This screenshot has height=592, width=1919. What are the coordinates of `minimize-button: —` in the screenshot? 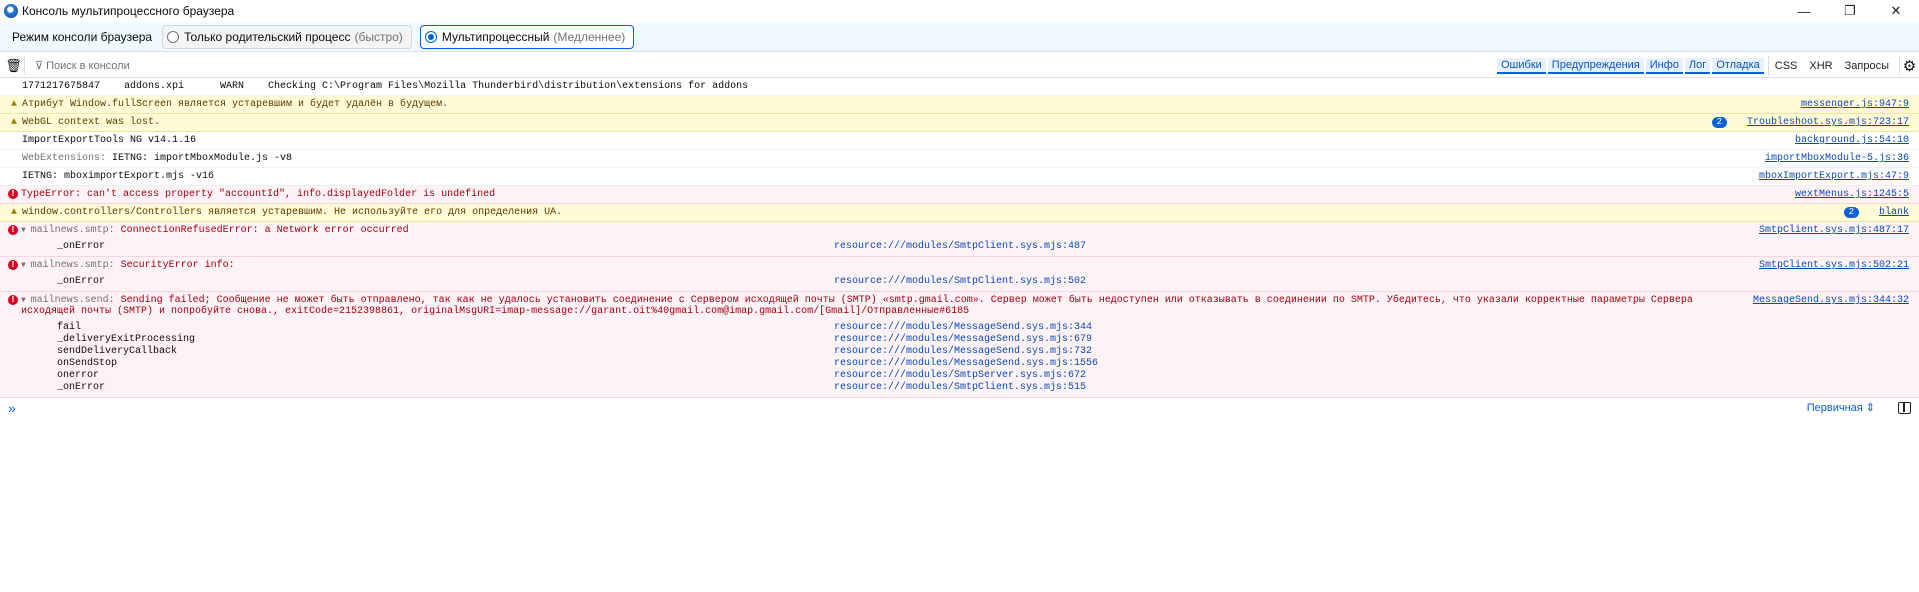 It's located at (1804, 11).